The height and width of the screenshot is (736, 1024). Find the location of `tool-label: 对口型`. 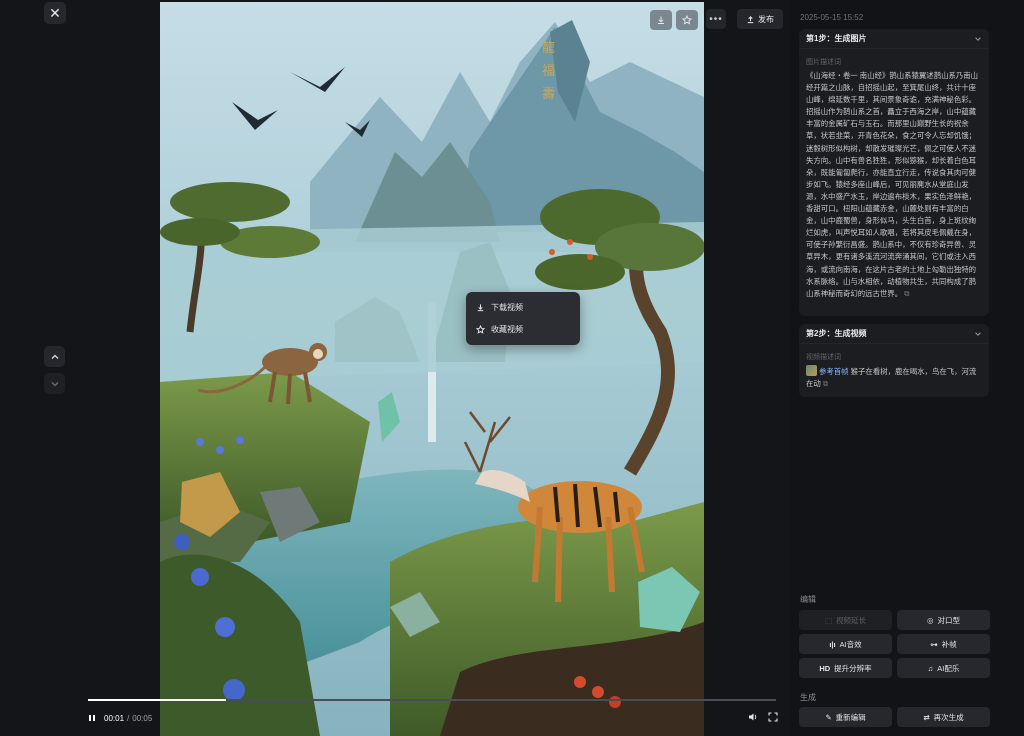

tool-label: 对口型 is located at coordinates (949, 620).